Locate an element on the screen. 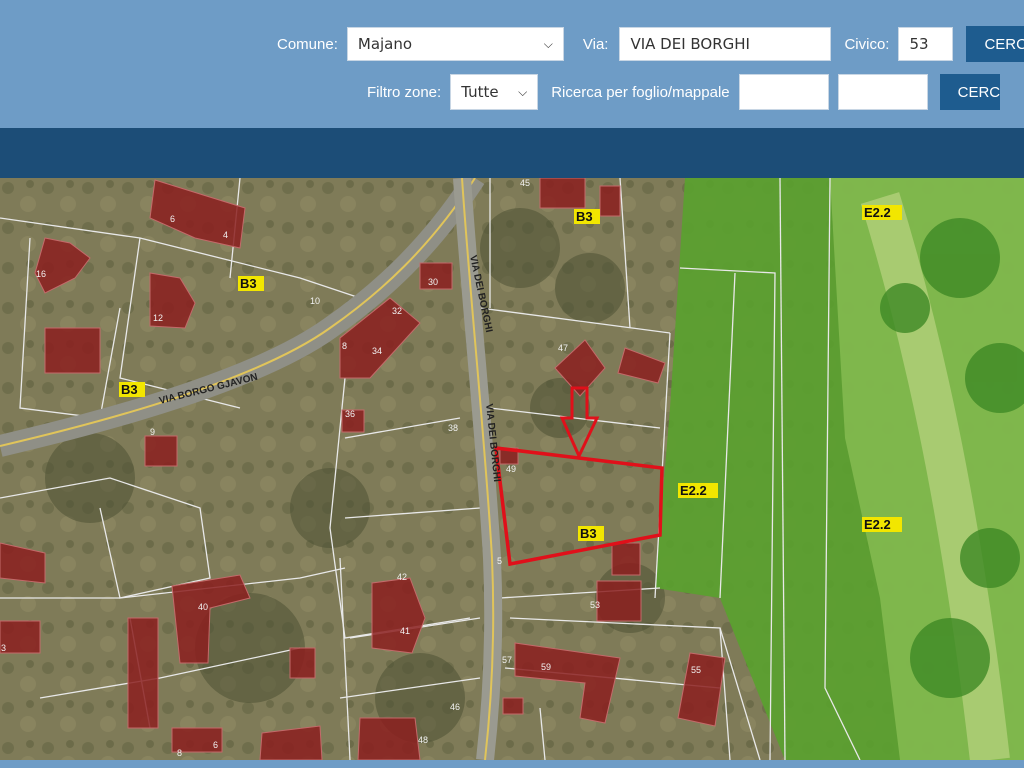 This screenshot has width=1024, height=768. house-number: 4 is located at coordinates (225, 235).